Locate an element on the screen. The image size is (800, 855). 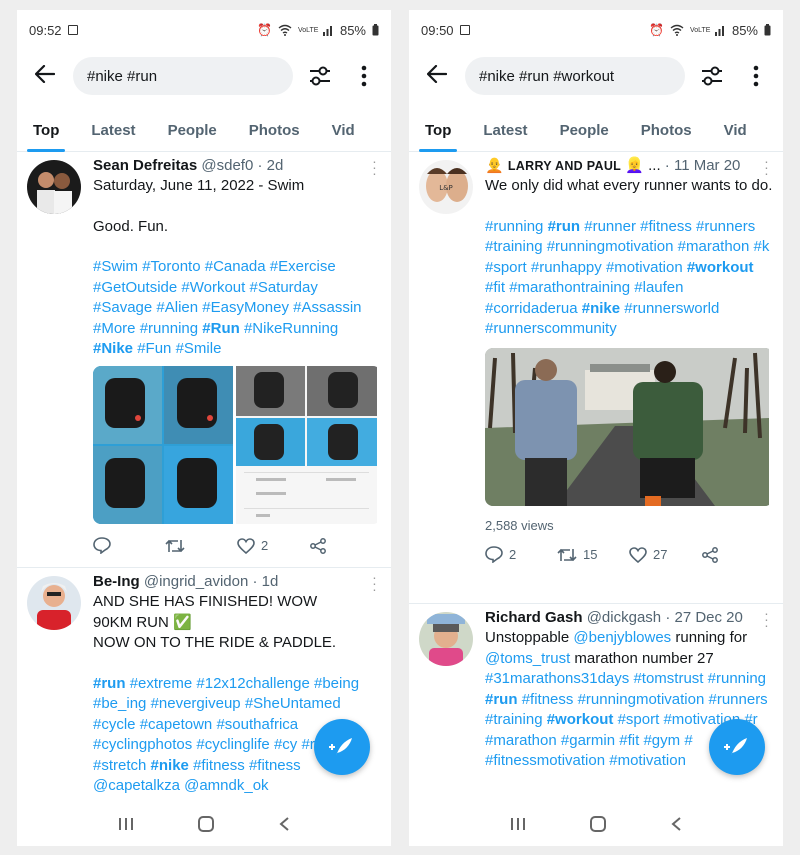
hashtag: #cy is located at coordinates (285, 744).